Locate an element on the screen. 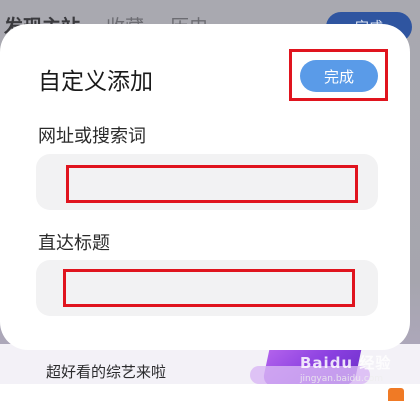 This screenshot has height=401, width=420. highlight-box-title-input is located at coordinates (209, 288).